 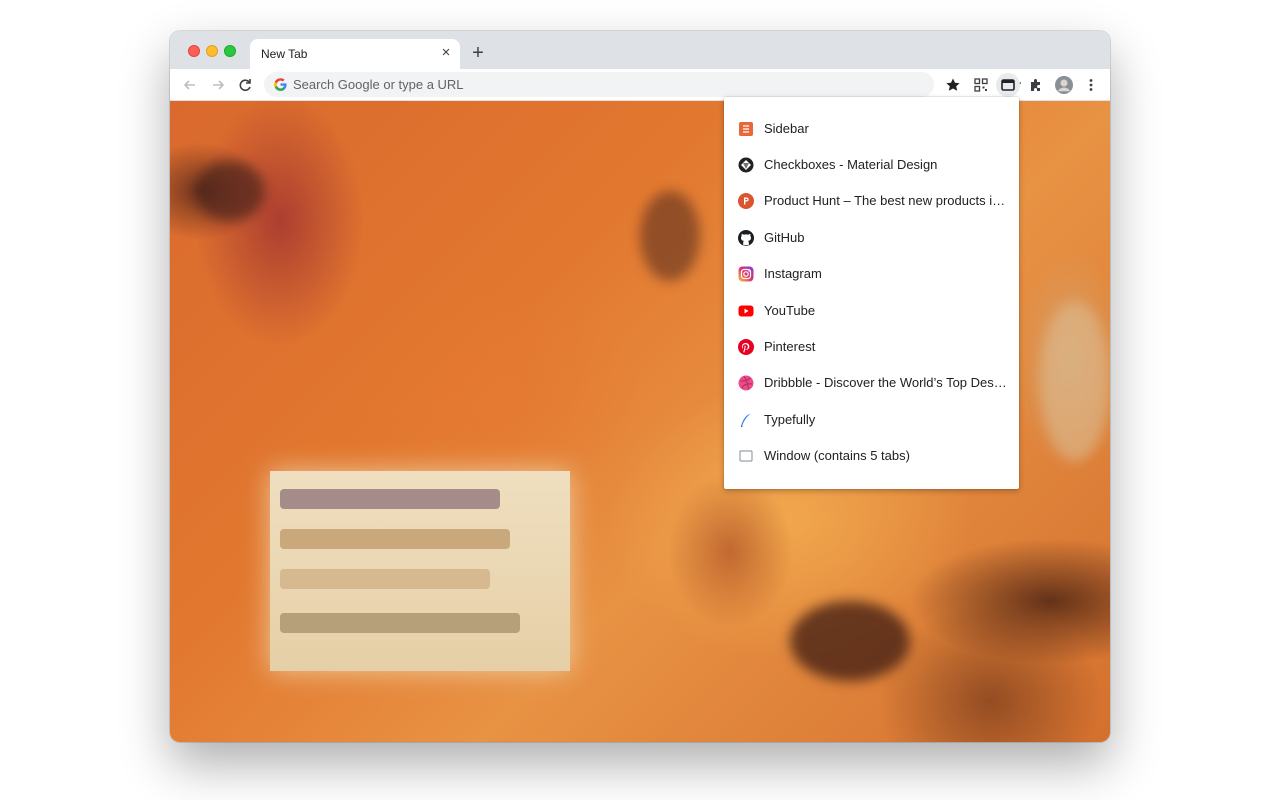 I want to click on menu-item-label: Checkboxes - Material Design, so click(x=851, y=164).